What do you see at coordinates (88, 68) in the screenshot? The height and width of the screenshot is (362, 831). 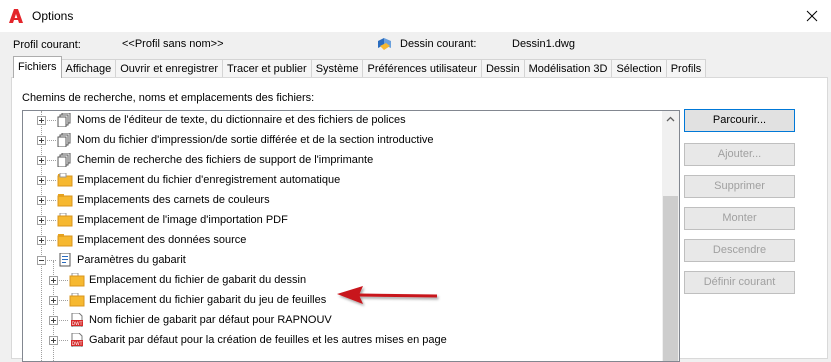 I see `tab-affichage: Affichage` at bounding box center [88, 68].